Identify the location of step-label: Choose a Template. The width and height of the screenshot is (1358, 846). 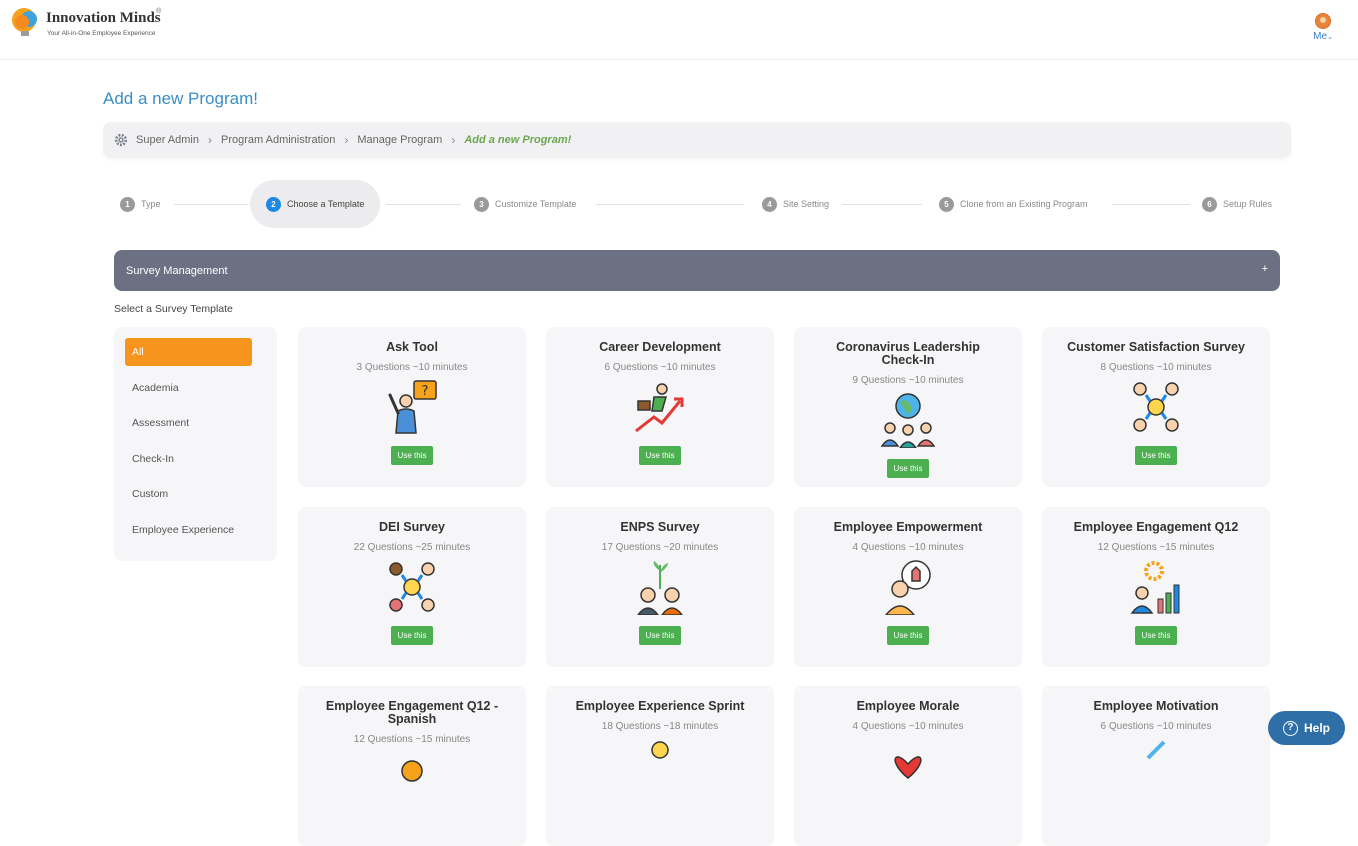
(326, 204).